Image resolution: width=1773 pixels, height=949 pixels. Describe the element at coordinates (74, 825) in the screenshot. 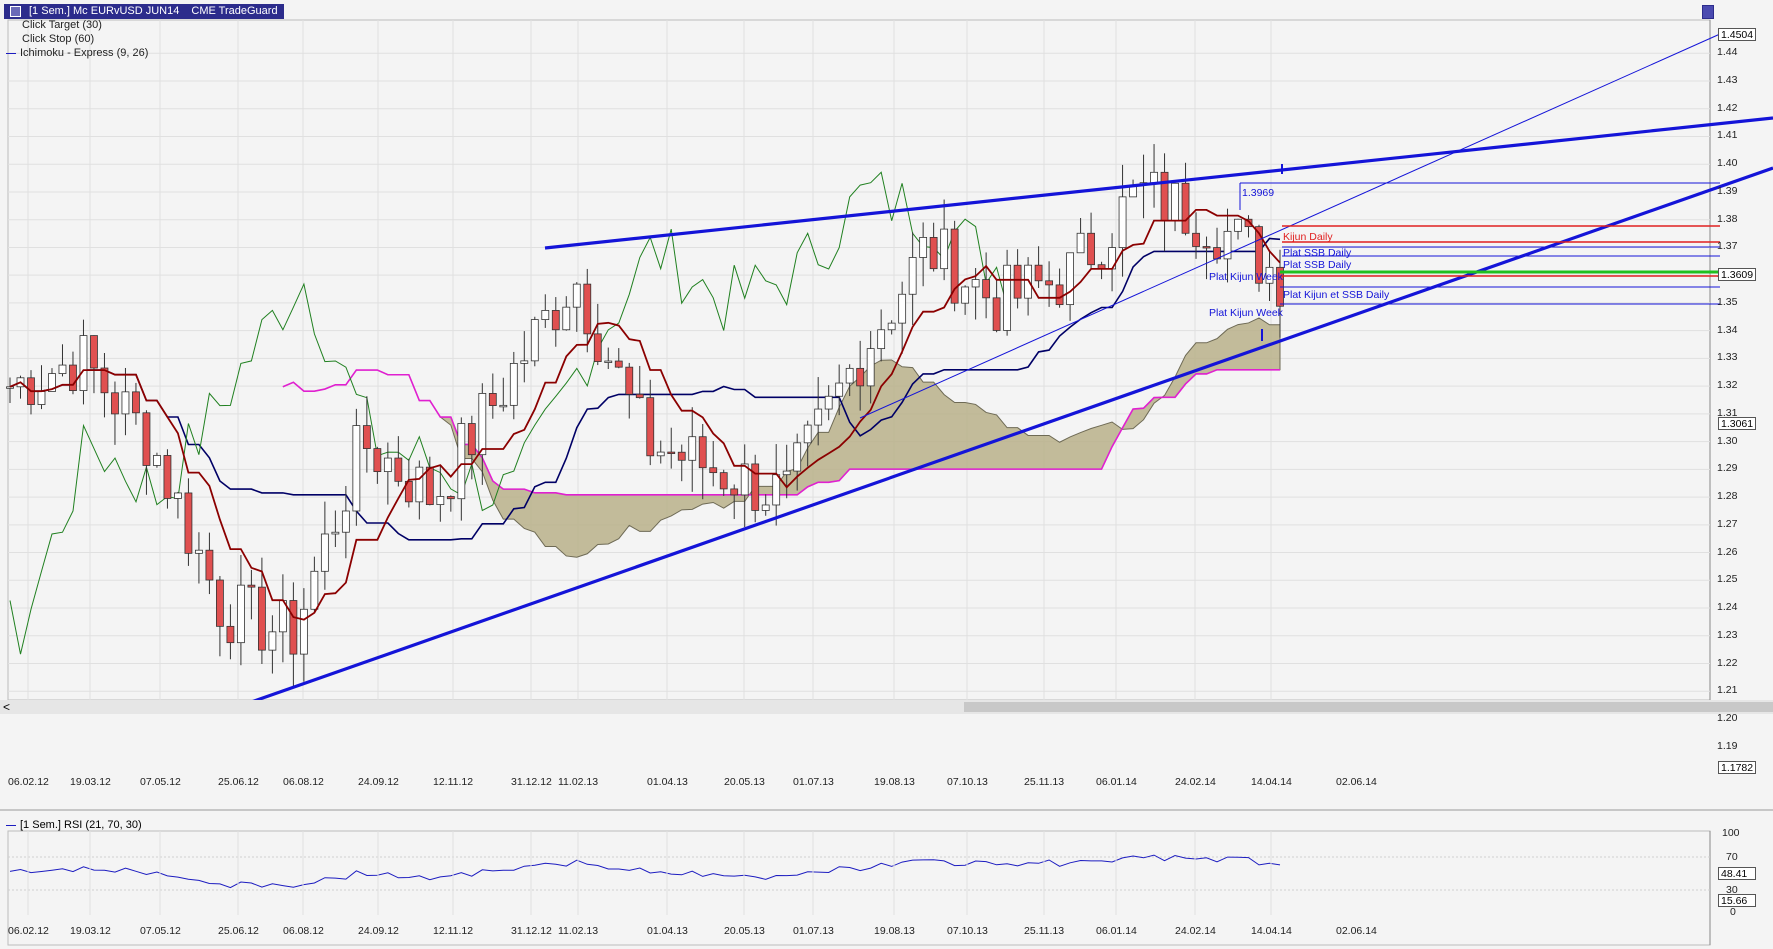

I see `rsi-legend: [1 Sem.] RSI (21, 70, 30)` at that location.